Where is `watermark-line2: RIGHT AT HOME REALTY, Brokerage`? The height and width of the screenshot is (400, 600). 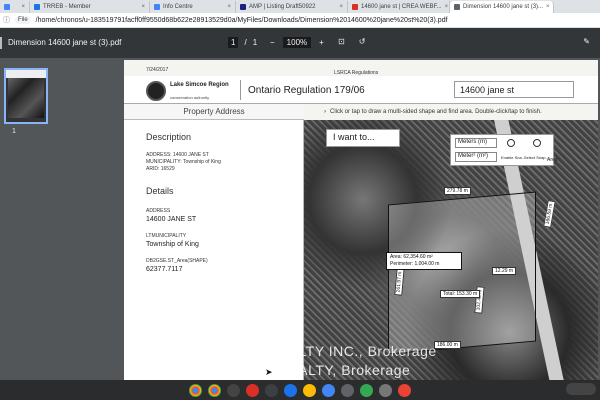
watermark-line2: RIGHT AT HOME REALTY, Brokerage is located at coordinates (284, 370).